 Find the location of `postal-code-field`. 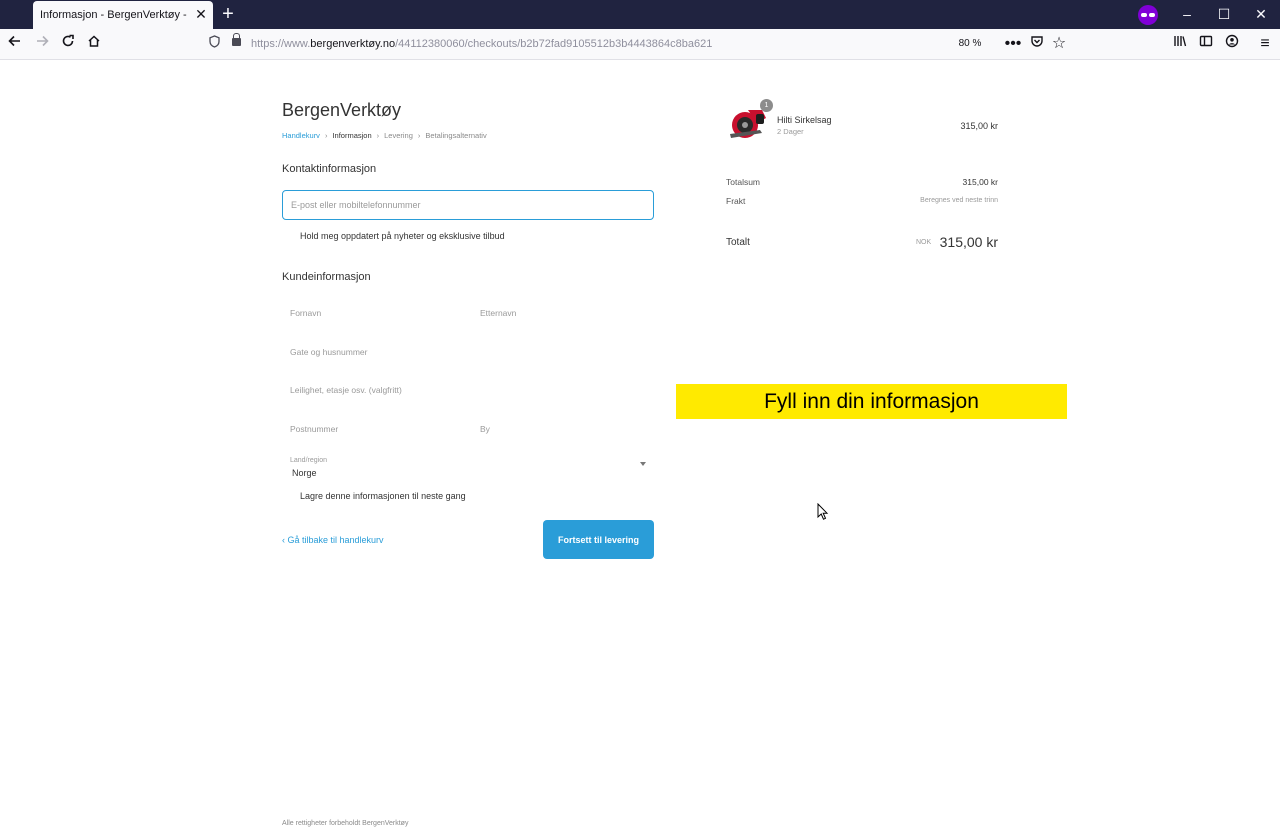

postal-code-field is located at coordinates (374, 429).